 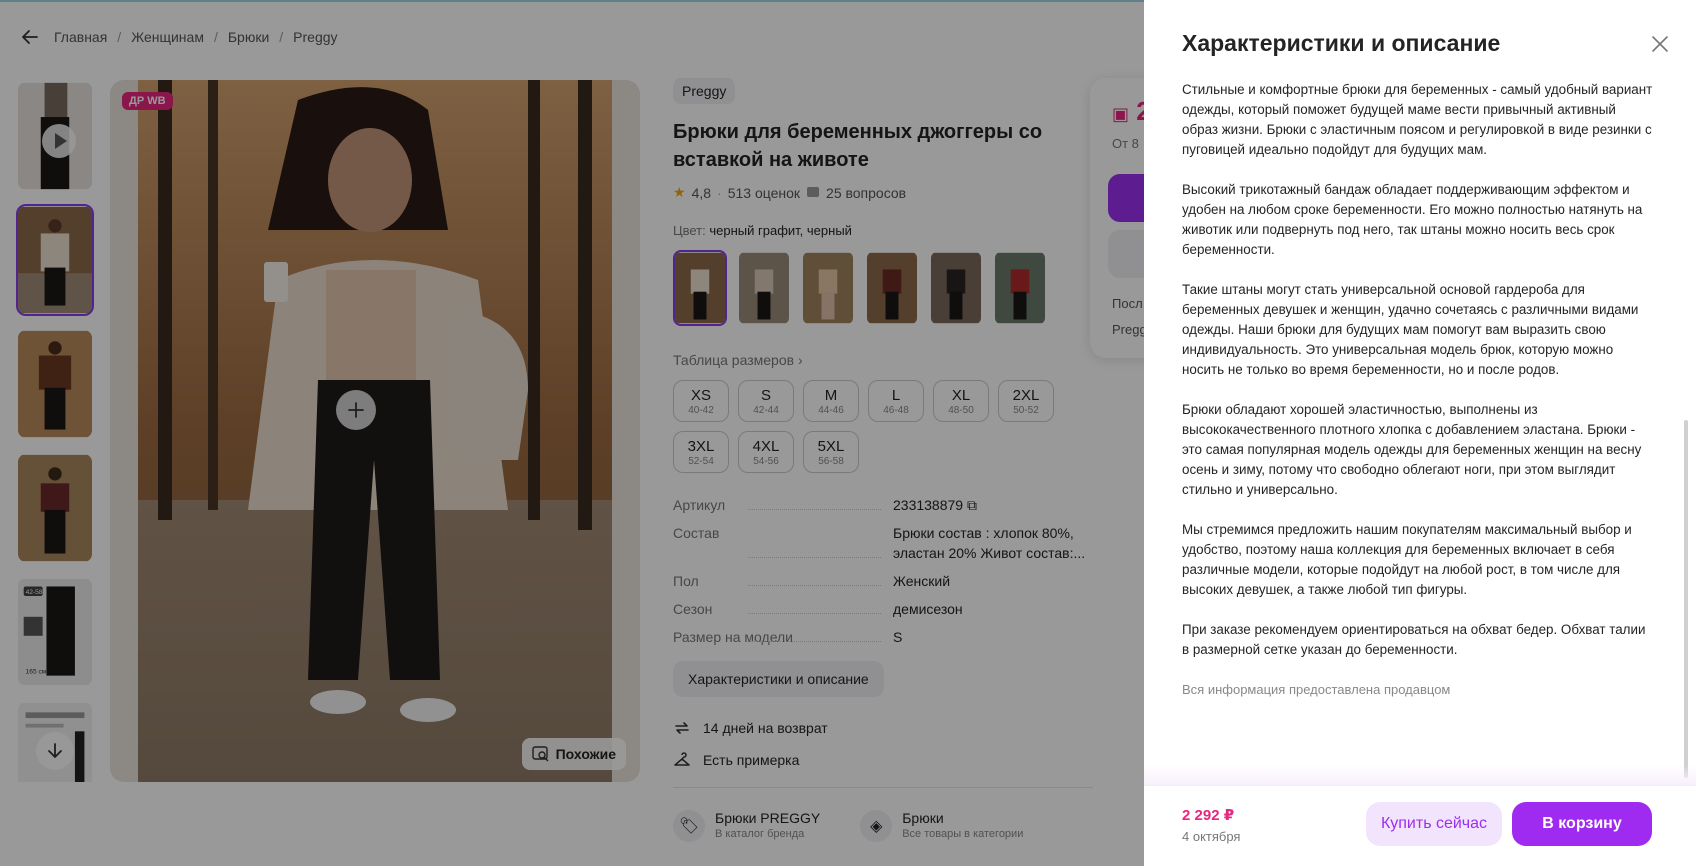 I want to click on add-to-cart-button: В корзину, so click(x=1582, y=824).